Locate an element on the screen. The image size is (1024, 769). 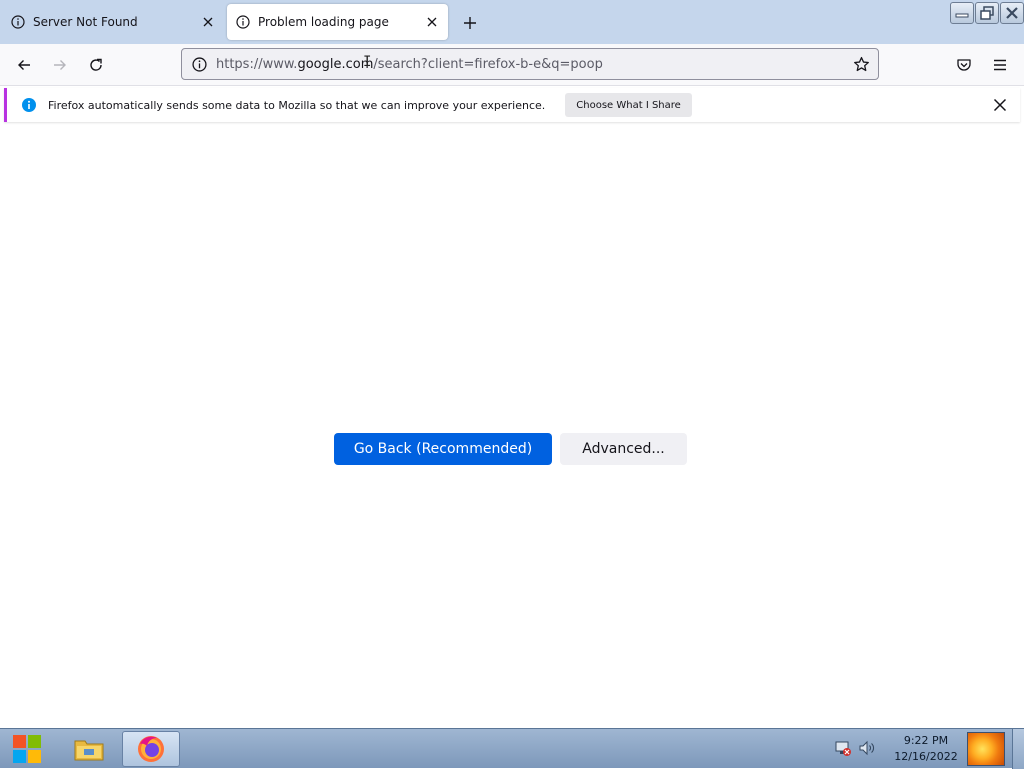
text-cursor-icon: I is located at coordinates (367, 62).